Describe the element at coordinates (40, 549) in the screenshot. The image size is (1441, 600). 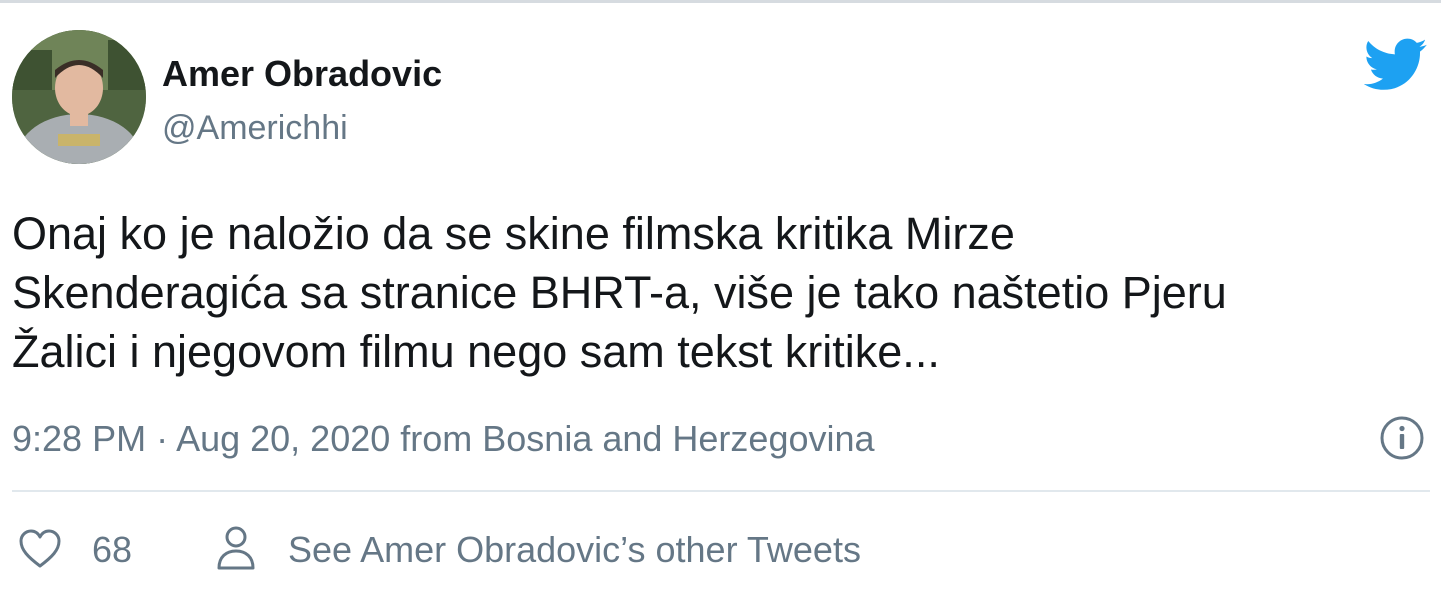
I see `heart-icon` at that location.